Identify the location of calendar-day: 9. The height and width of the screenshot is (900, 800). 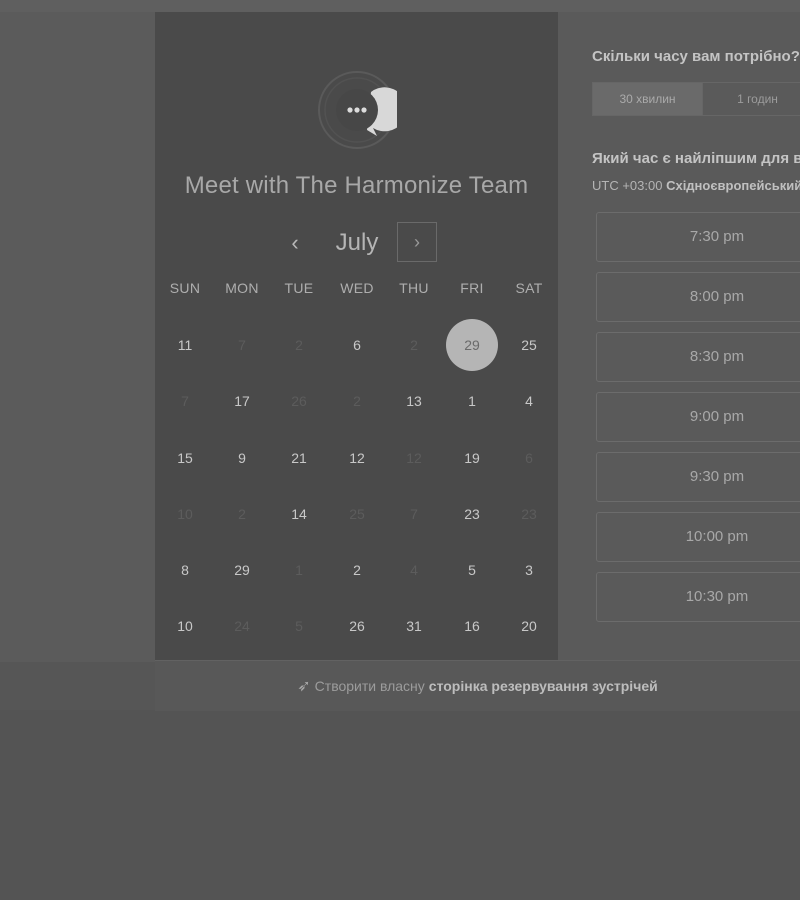
(242, 458).